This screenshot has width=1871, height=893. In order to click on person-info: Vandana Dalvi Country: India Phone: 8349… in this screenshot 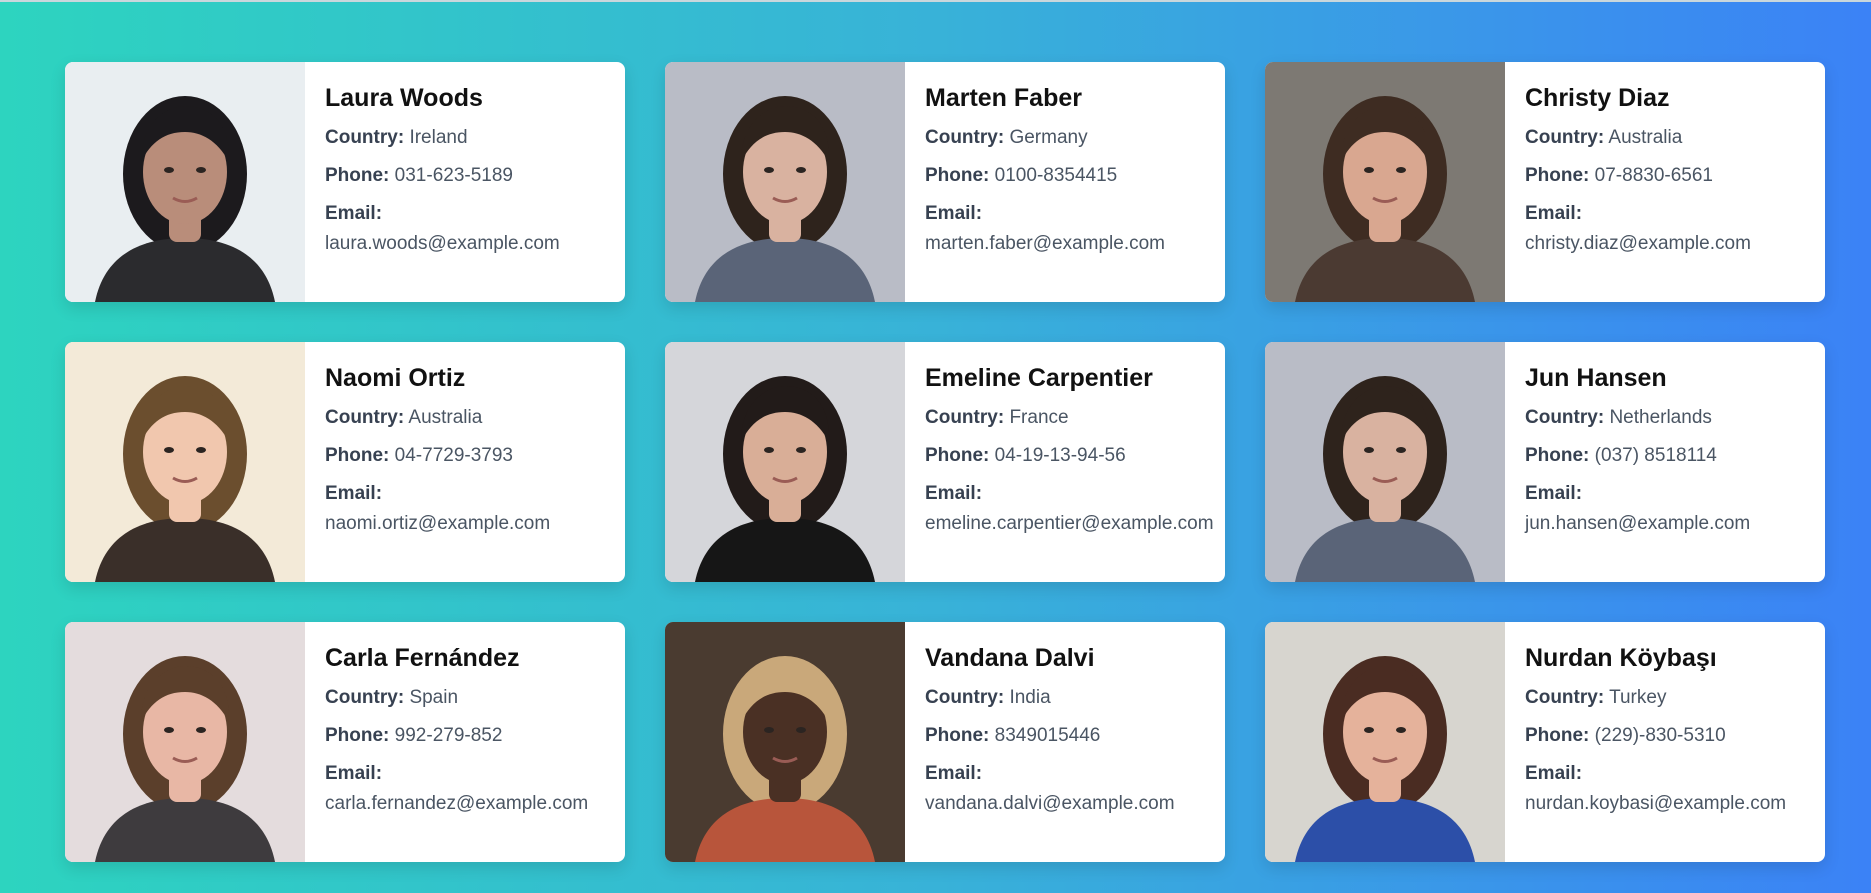, I will do `click(1065, 742)`.